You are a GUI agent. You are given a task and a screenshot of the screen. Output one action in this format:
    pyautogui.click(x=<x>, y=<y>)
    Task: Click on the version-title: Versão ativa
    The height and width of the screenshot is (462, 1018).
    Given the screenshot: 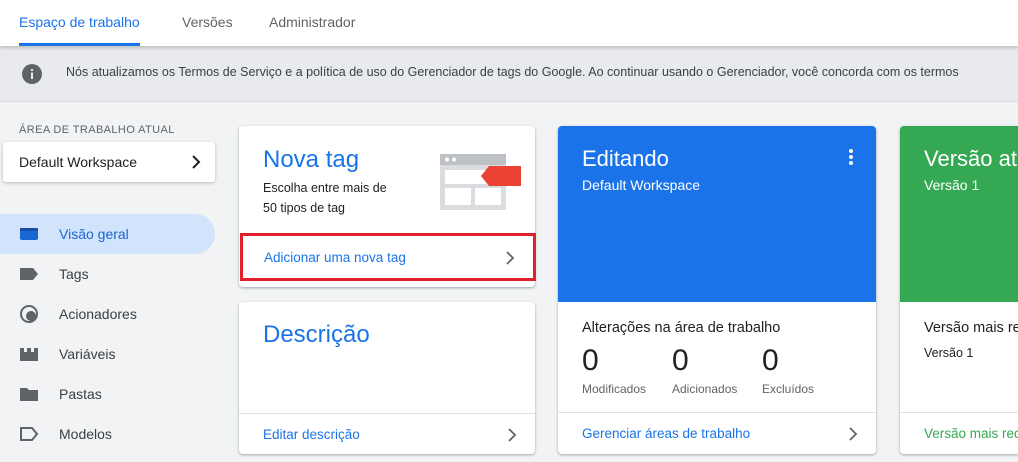 What is the action you would take?
    pyautogui.click(x=971, y=158)
    